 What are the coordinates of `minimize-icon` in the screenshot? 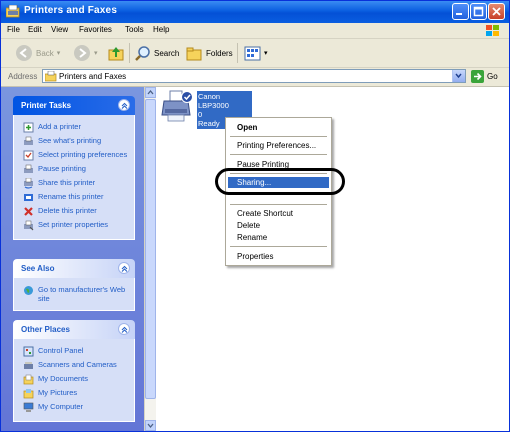 It's located at (459, 14).